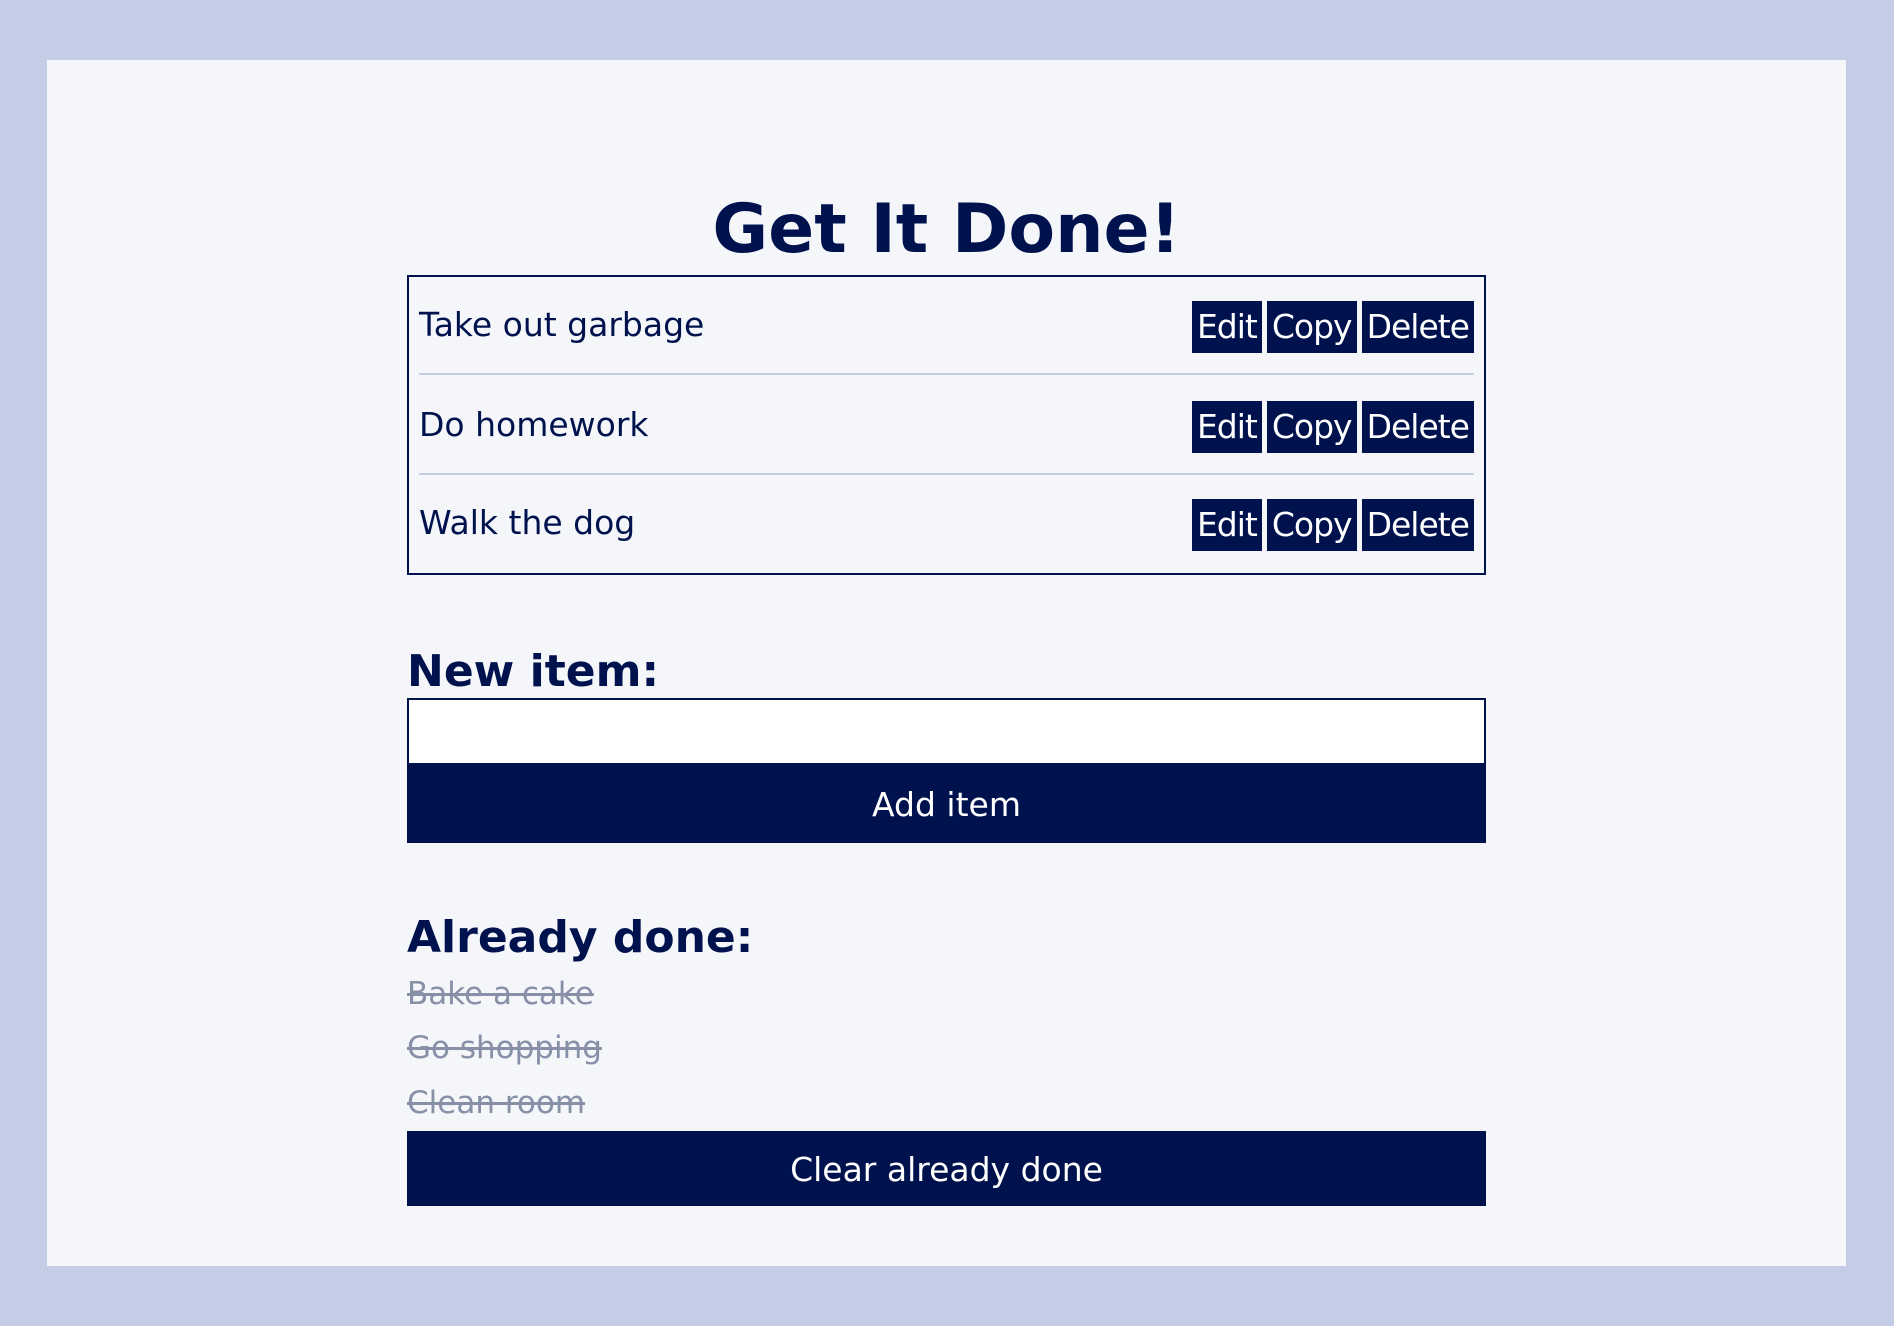  What do you see at coordinates (946, 374) in the screenshot?
I see `row-divider` at bounding box center [946, 374].